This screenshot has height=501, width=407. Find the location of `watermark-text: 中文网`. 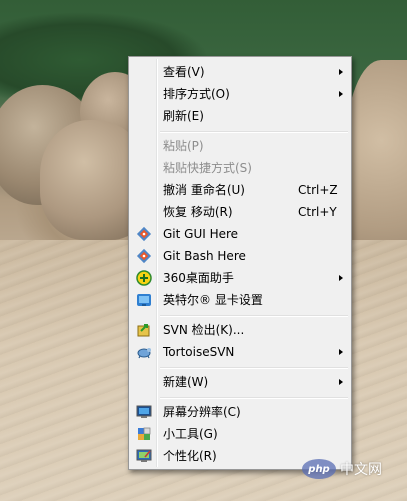

watermark-text: 中文网 is located at coordinates (361, 470).